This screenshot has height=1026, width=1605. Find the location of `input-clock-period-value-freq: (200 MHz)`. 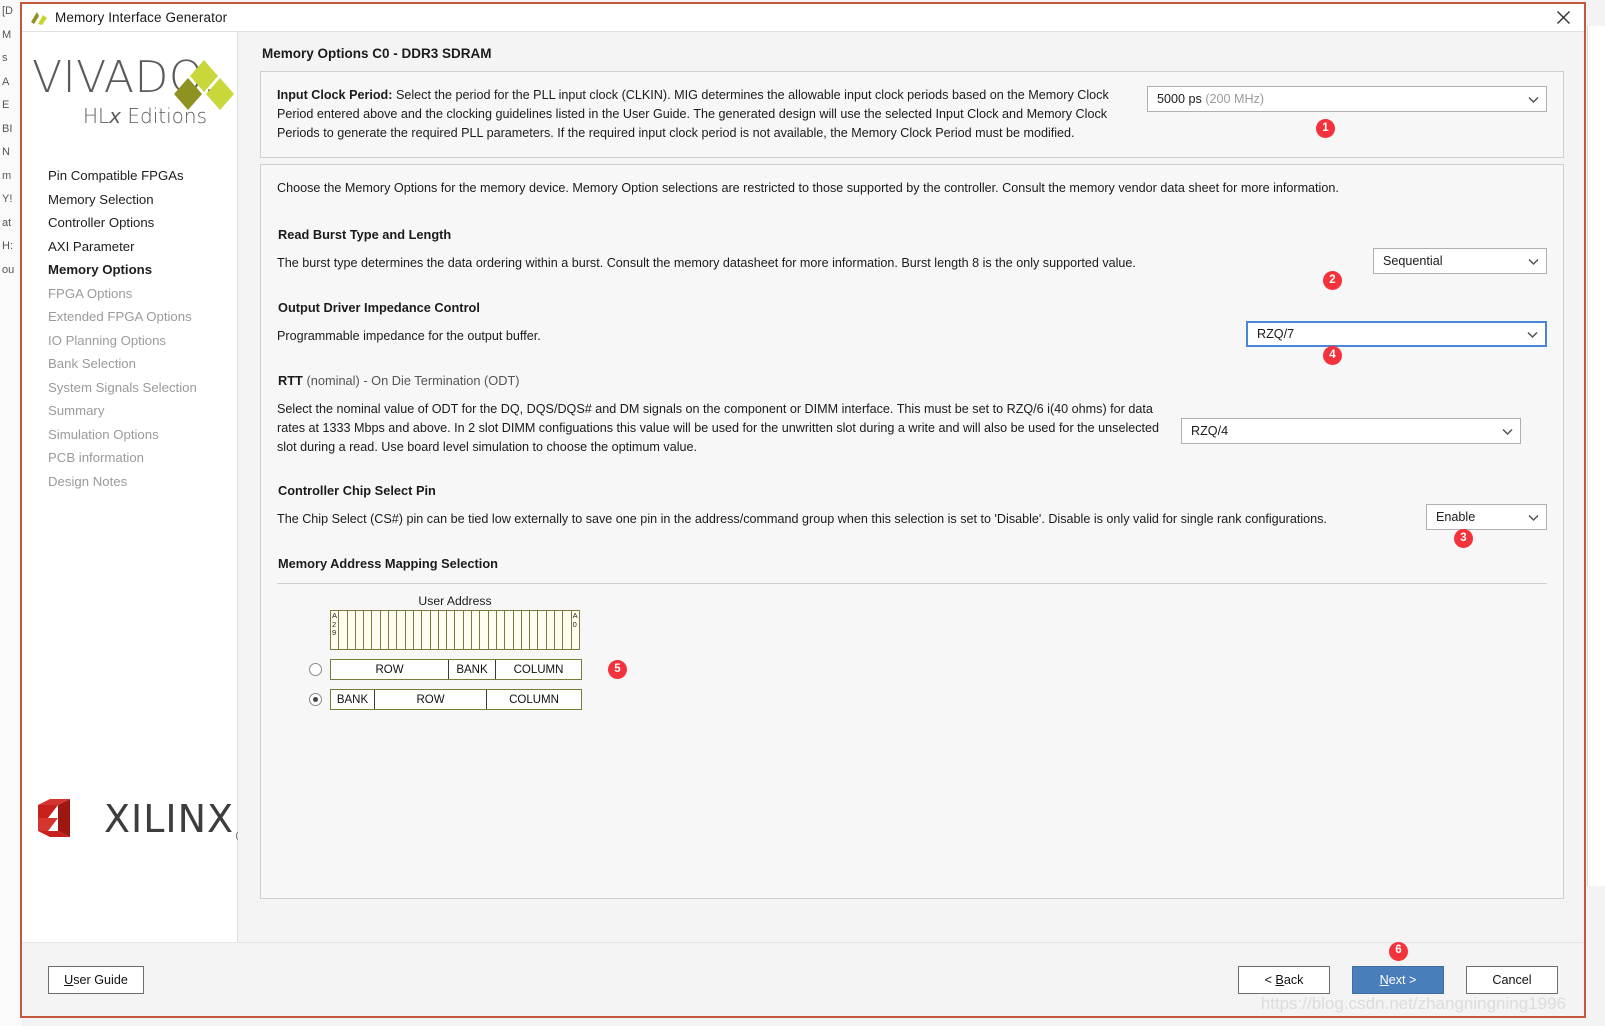

input-clock-period-value-freq: (200 MHz) is located at coordinates (1235, 99).